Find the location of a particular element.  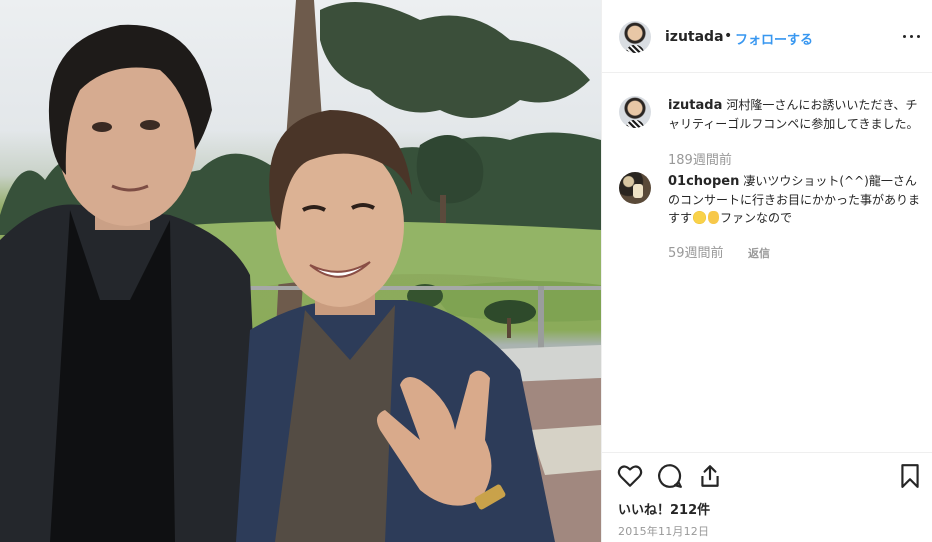

bookmark-icon is located at coordinates (910, 476).